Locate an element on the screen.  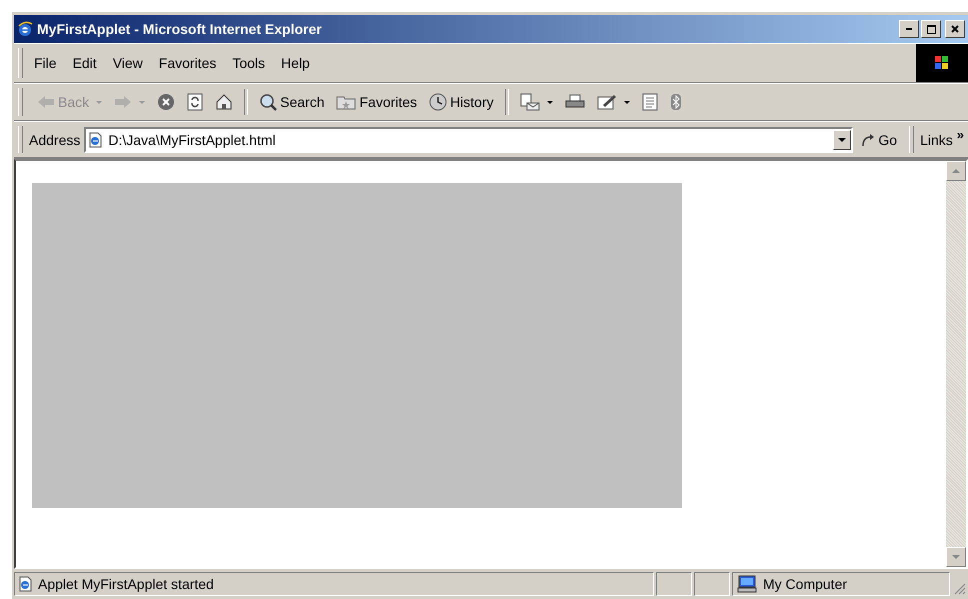
search-button: Search is located at coordinates (291, 102).